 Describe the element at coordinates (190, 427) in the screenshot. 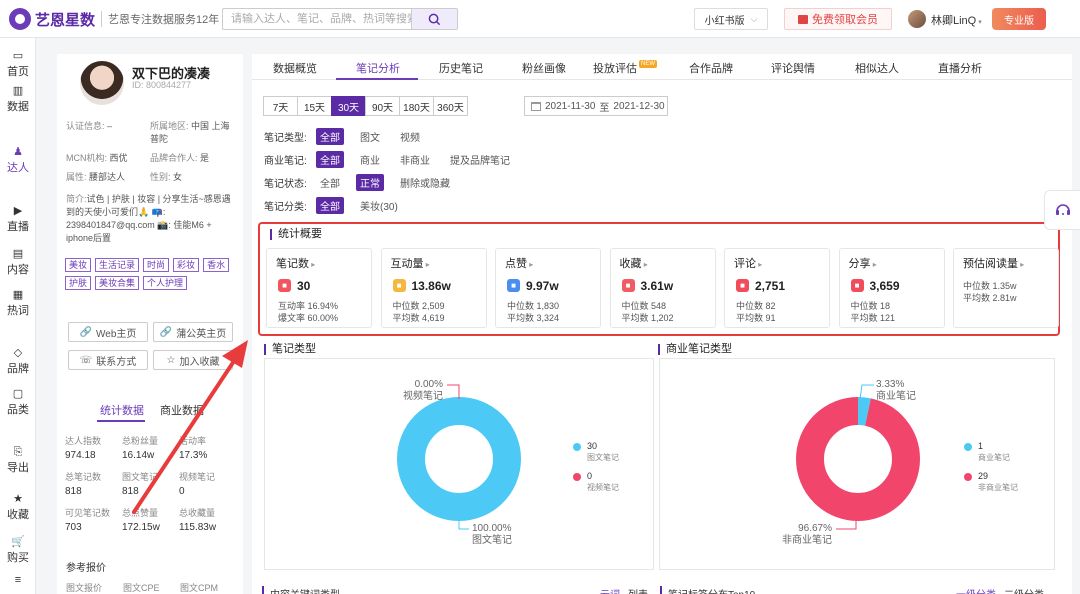

I see `red-arrow-annotation` at that location.